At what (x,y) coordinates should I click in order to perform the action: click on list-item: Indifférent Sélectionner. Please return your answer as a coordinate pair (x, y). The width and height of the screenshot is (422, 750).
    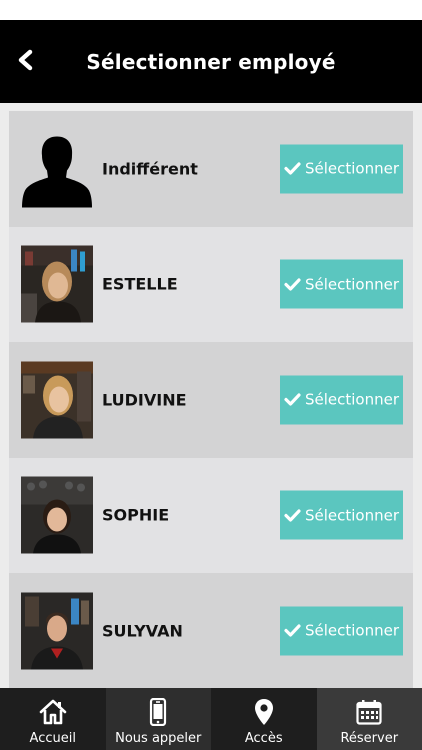
    Looking at the image, I should click on (211, 169).